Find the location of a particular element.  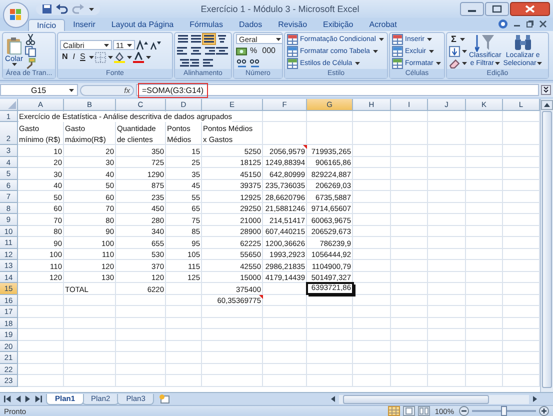

bold-button: N is located at coordinates (65, 57).